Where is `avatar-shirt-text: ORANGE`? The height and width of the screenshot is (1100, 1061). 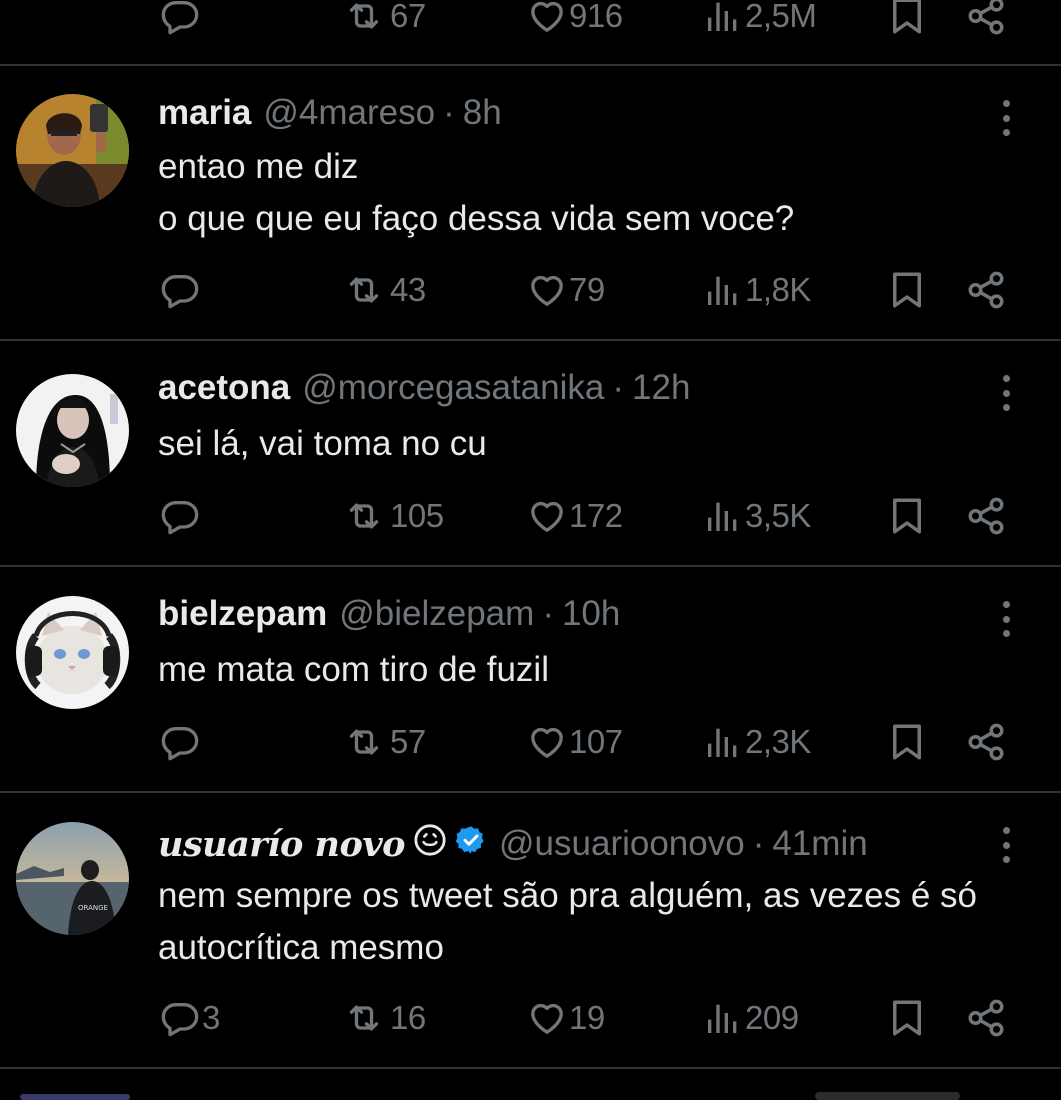
avatar-shirt-text: ORANGE is located at coordinates (93, 908).